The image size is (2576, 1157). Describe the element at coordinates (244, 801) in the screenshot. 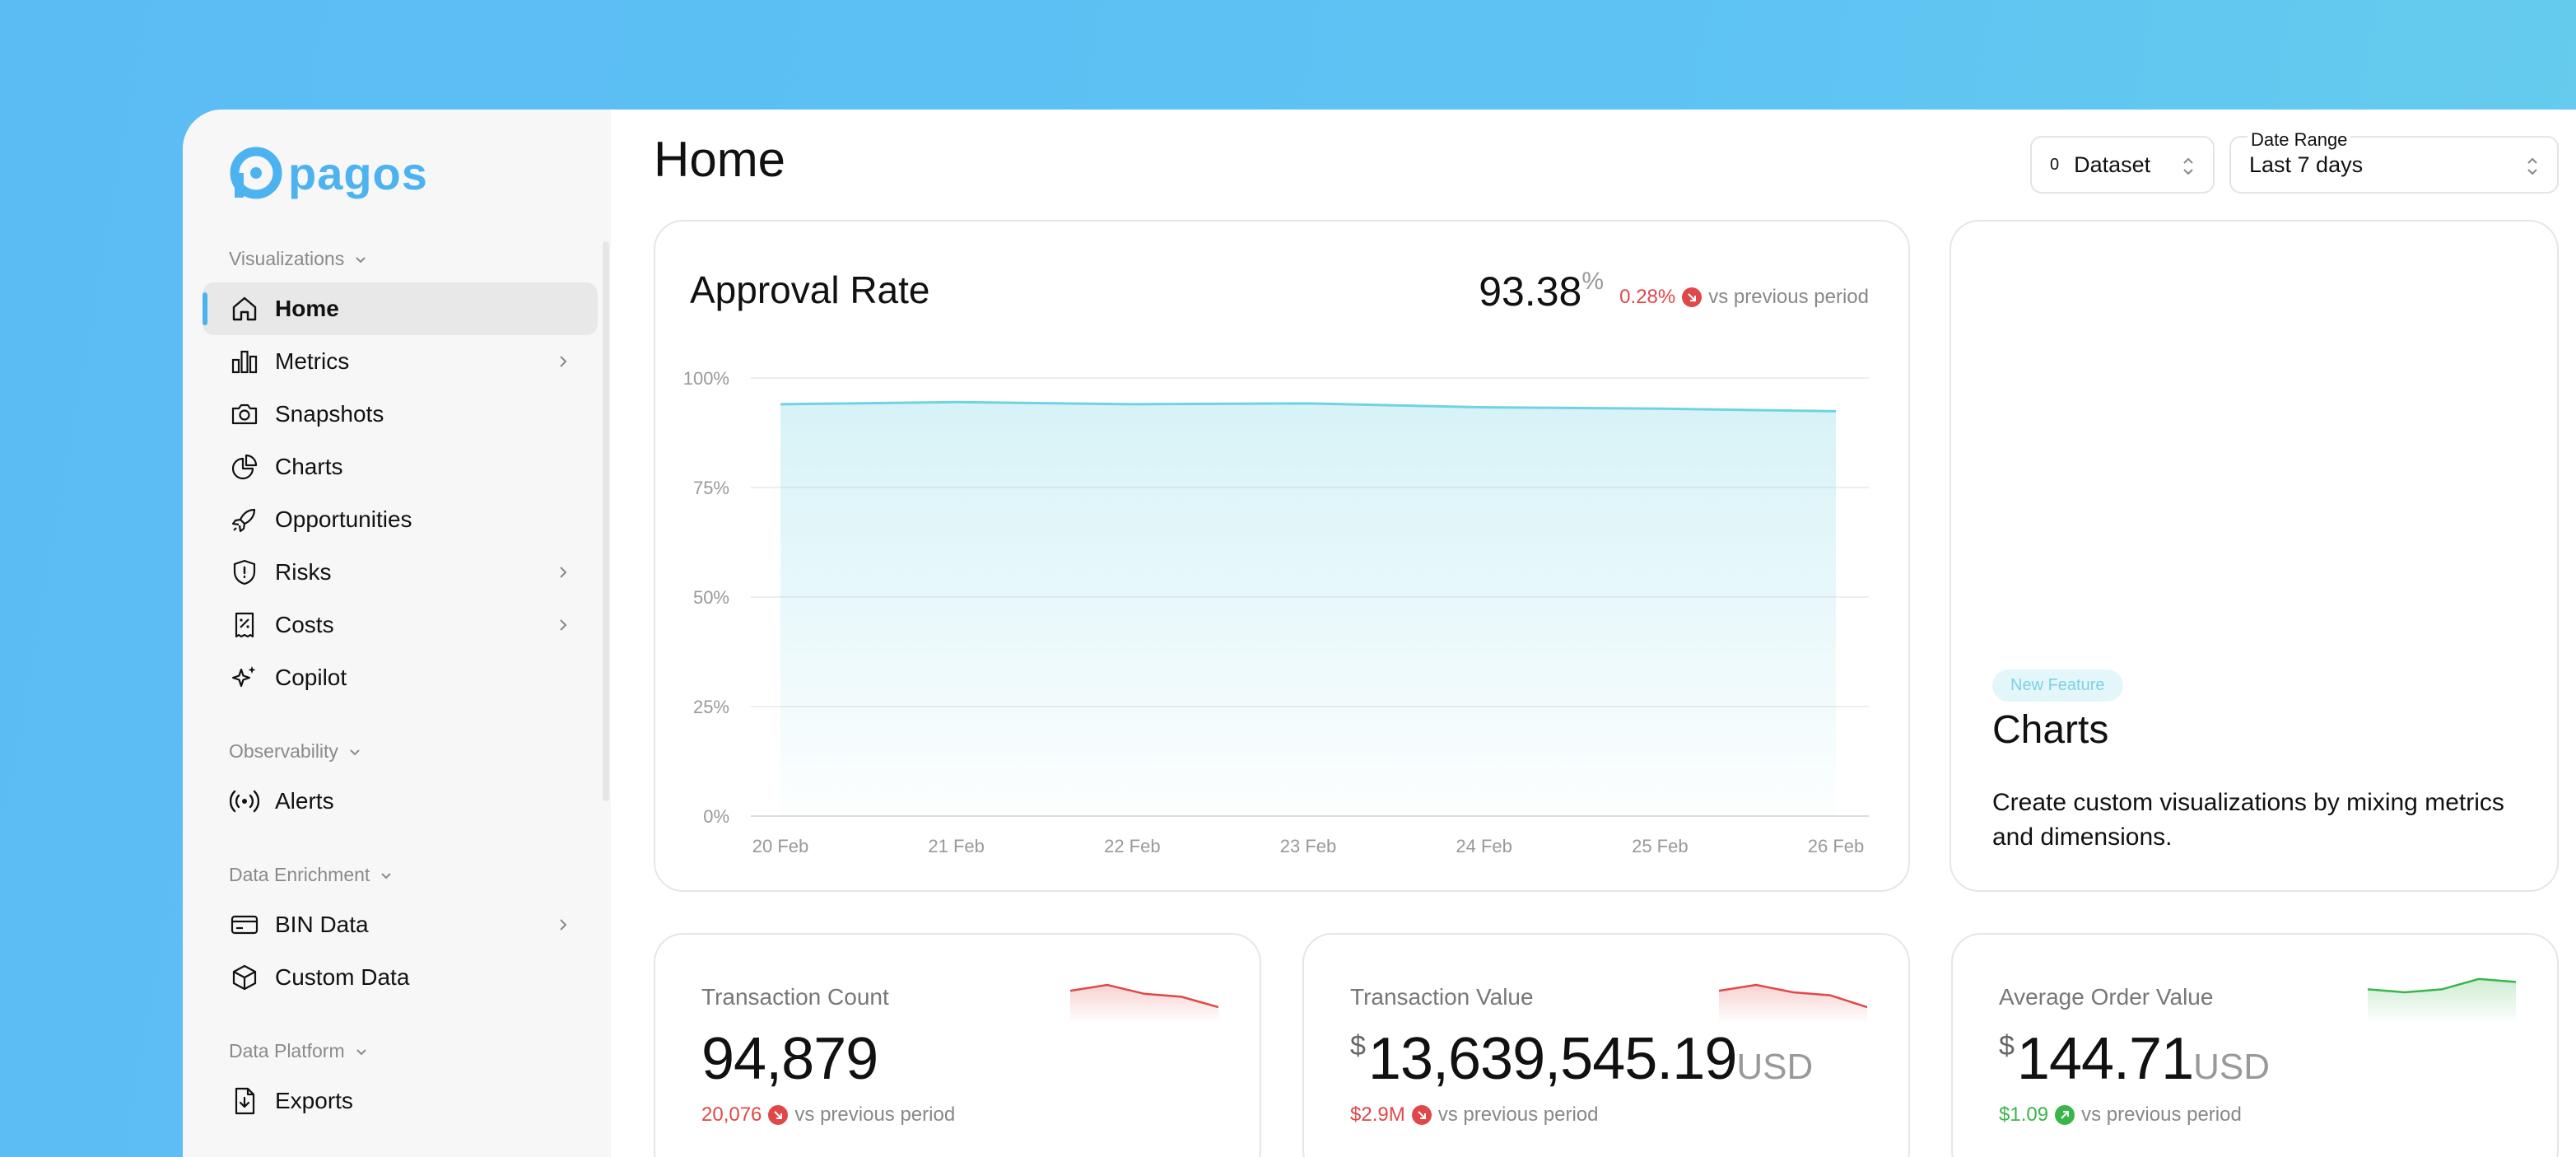

I see `broadcast-icon` at that location.